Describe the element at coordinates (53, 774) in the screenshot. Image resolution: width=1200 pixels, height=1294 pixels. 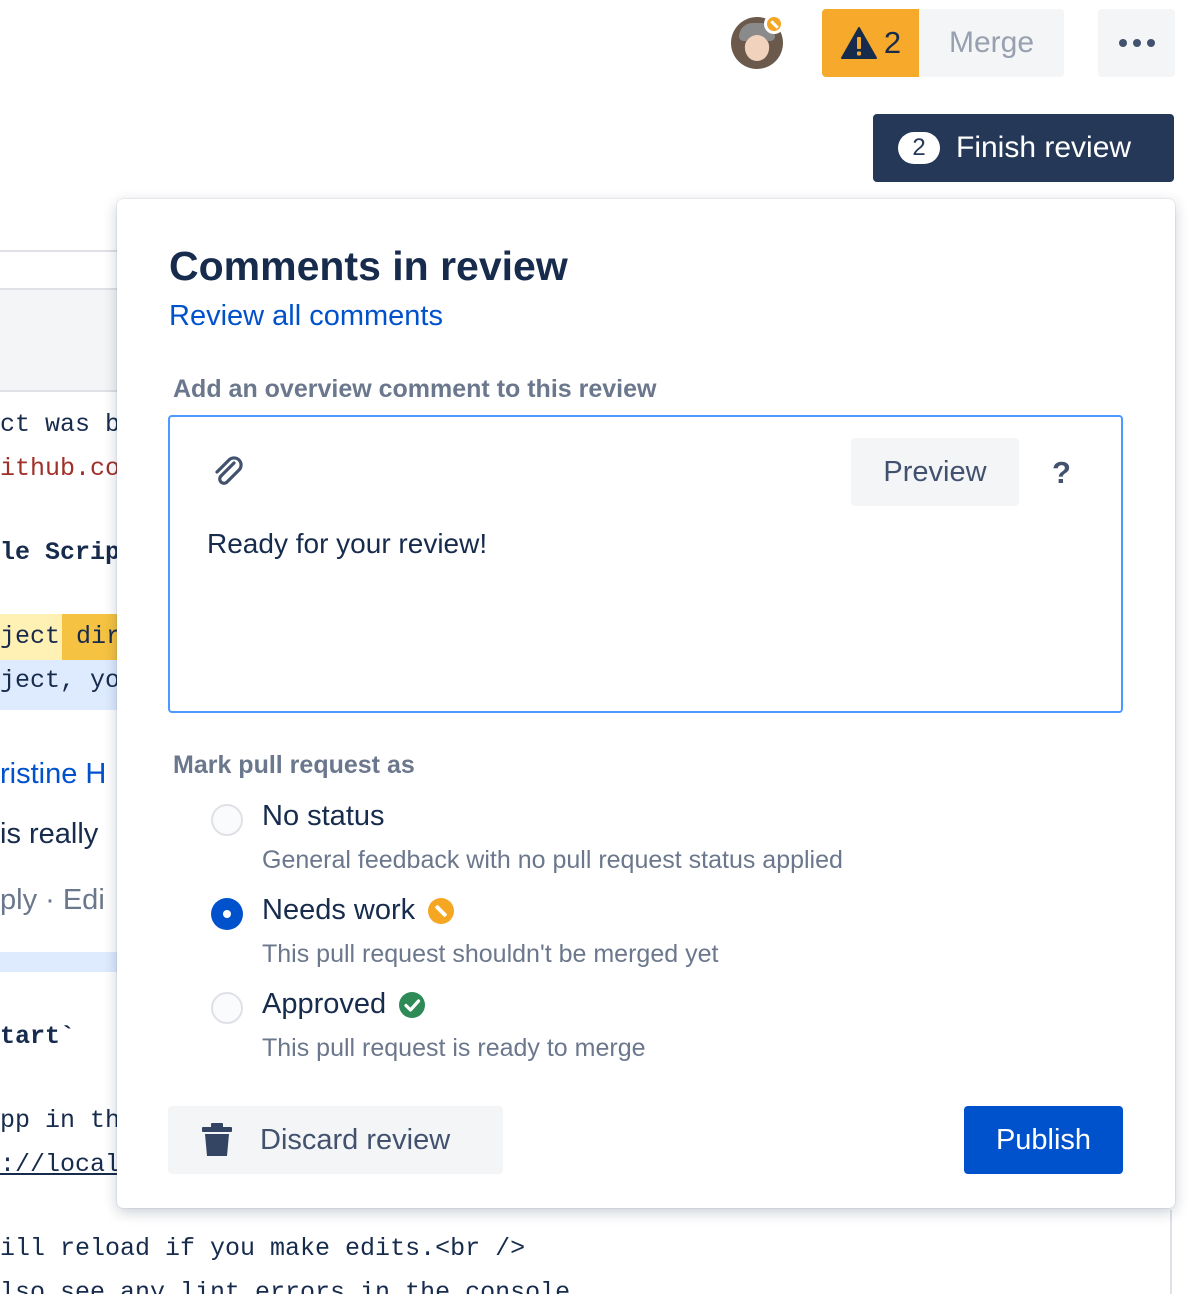
I see `comment-author-link: ristine H` at that location.